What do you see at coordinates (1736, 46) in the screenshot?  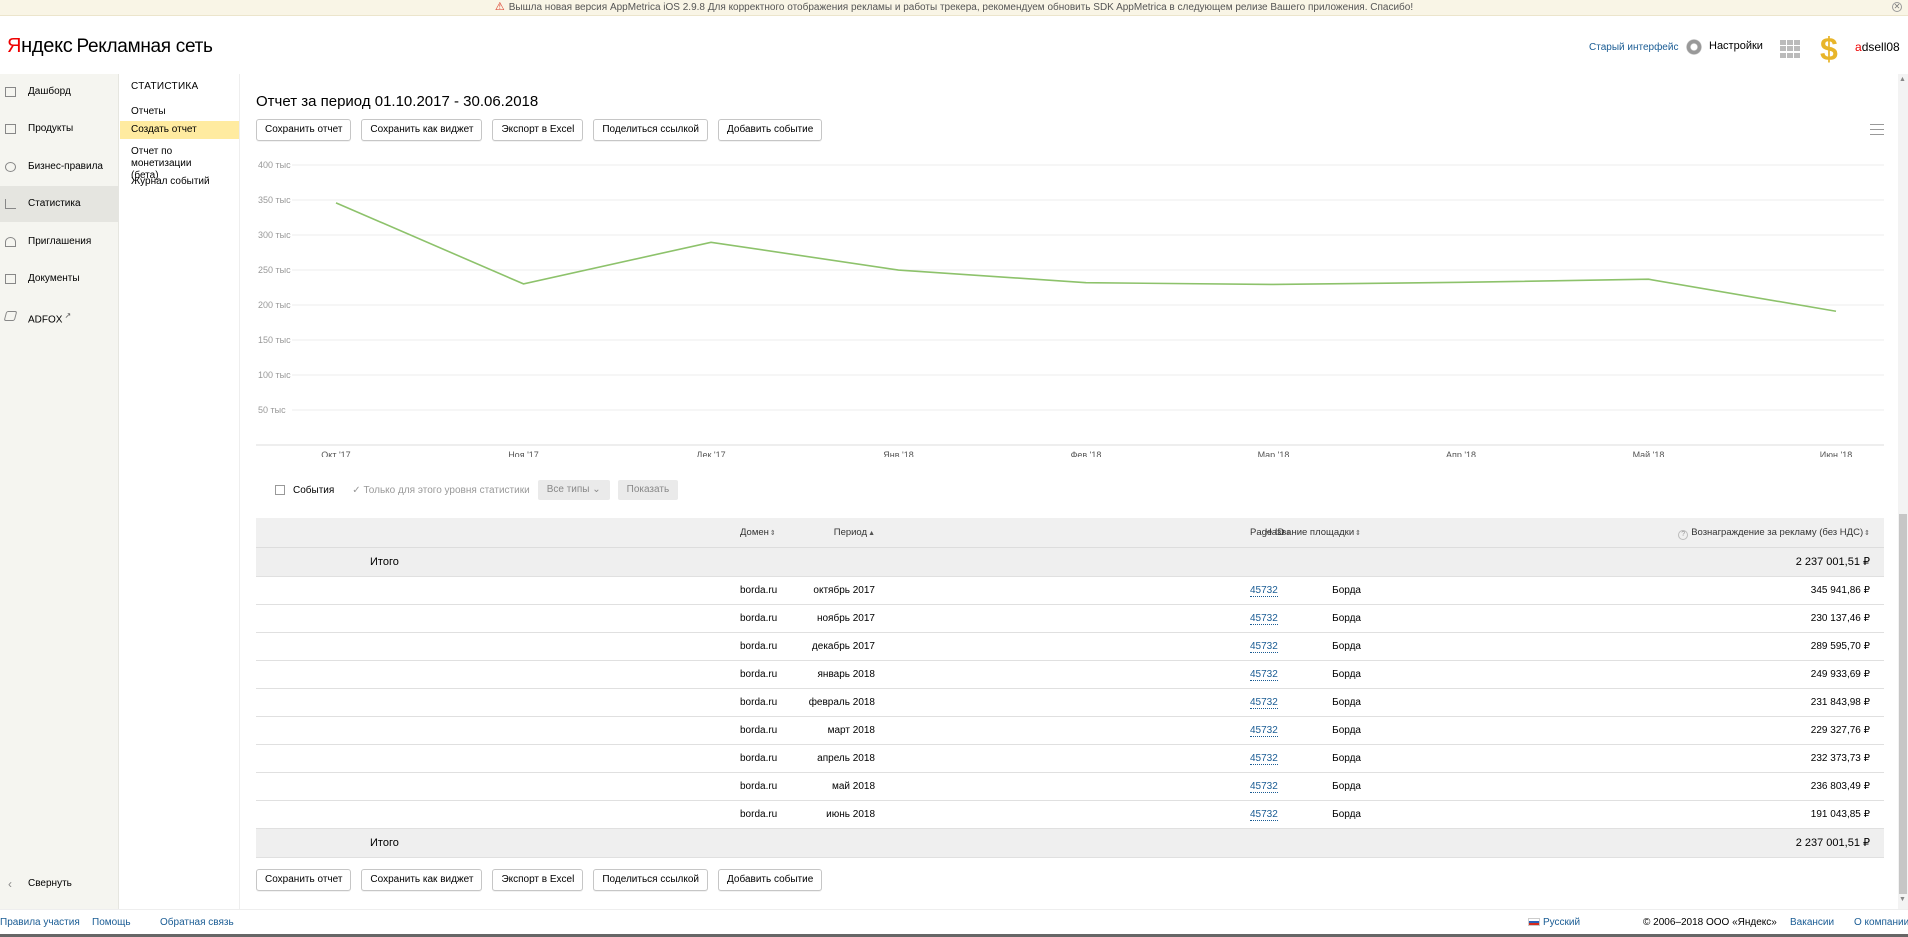 I see `settings-link: Настройки` at bounding box center [1736, 46].